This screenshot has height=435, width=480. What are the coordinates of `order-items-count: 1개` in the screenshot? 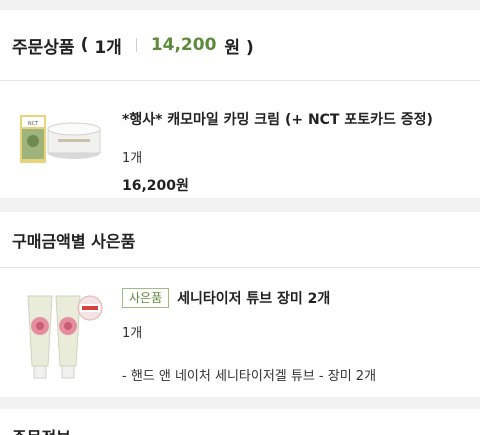 It's located at (108, 47).